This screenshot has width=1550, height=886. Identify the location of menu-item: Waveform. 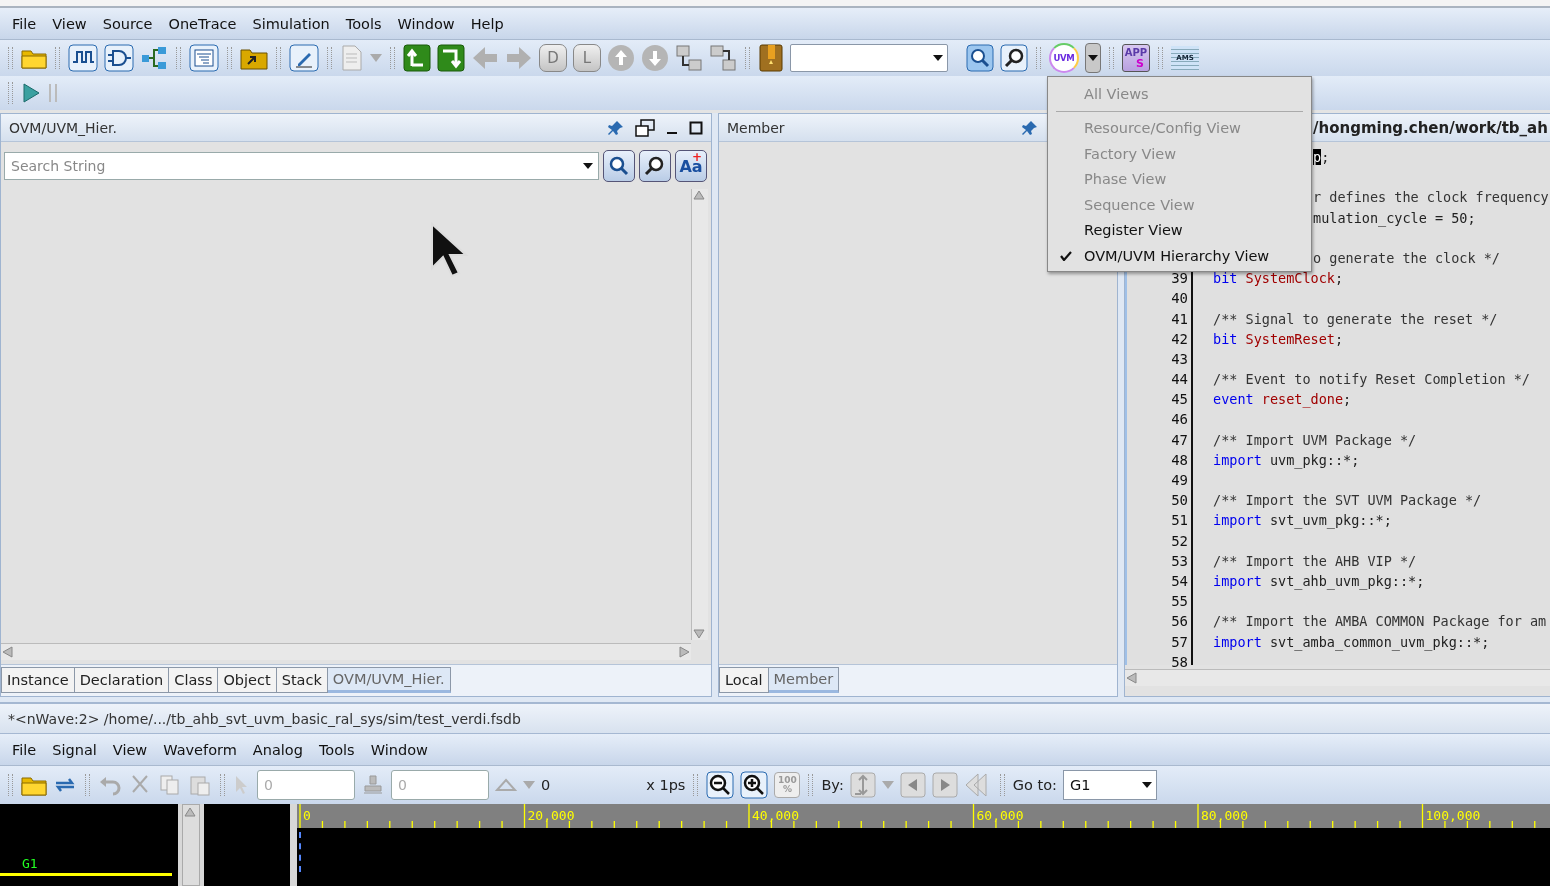
(200, 749).